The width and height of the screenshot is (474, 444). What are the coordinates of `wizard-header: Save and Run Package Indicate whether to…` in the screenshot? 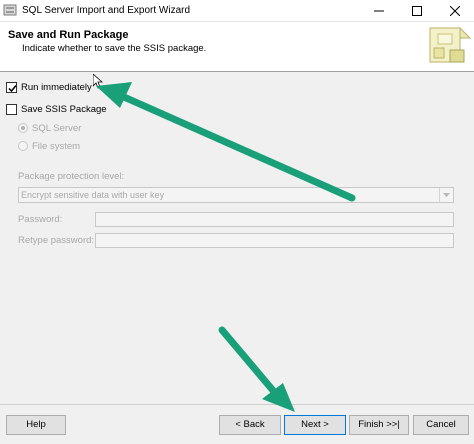 It's located at (237, 47).